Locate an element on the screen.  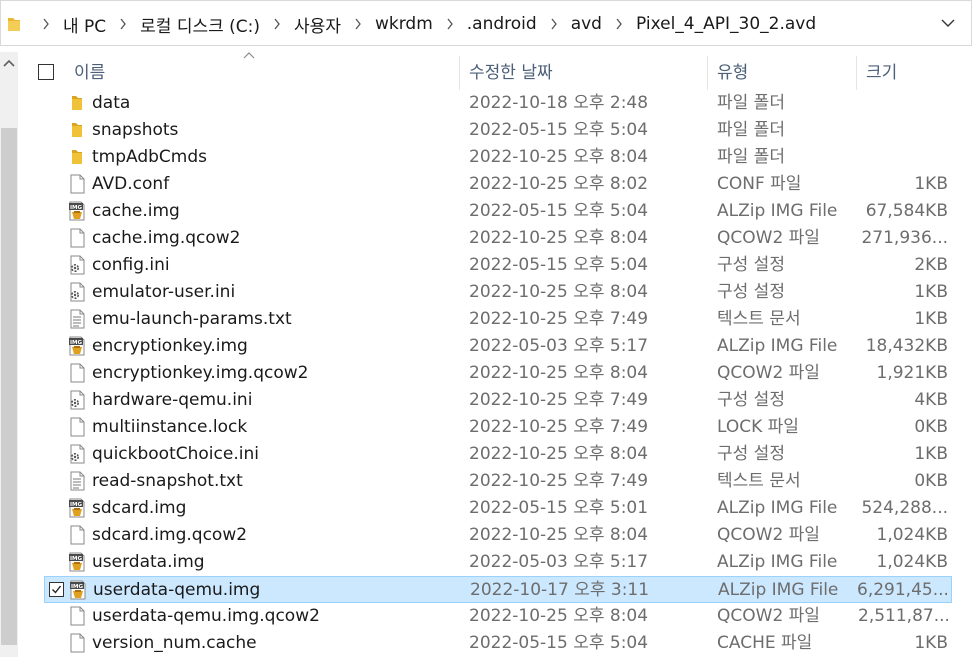
breadcrumb-label: .android is located at coordinates (501, 24).